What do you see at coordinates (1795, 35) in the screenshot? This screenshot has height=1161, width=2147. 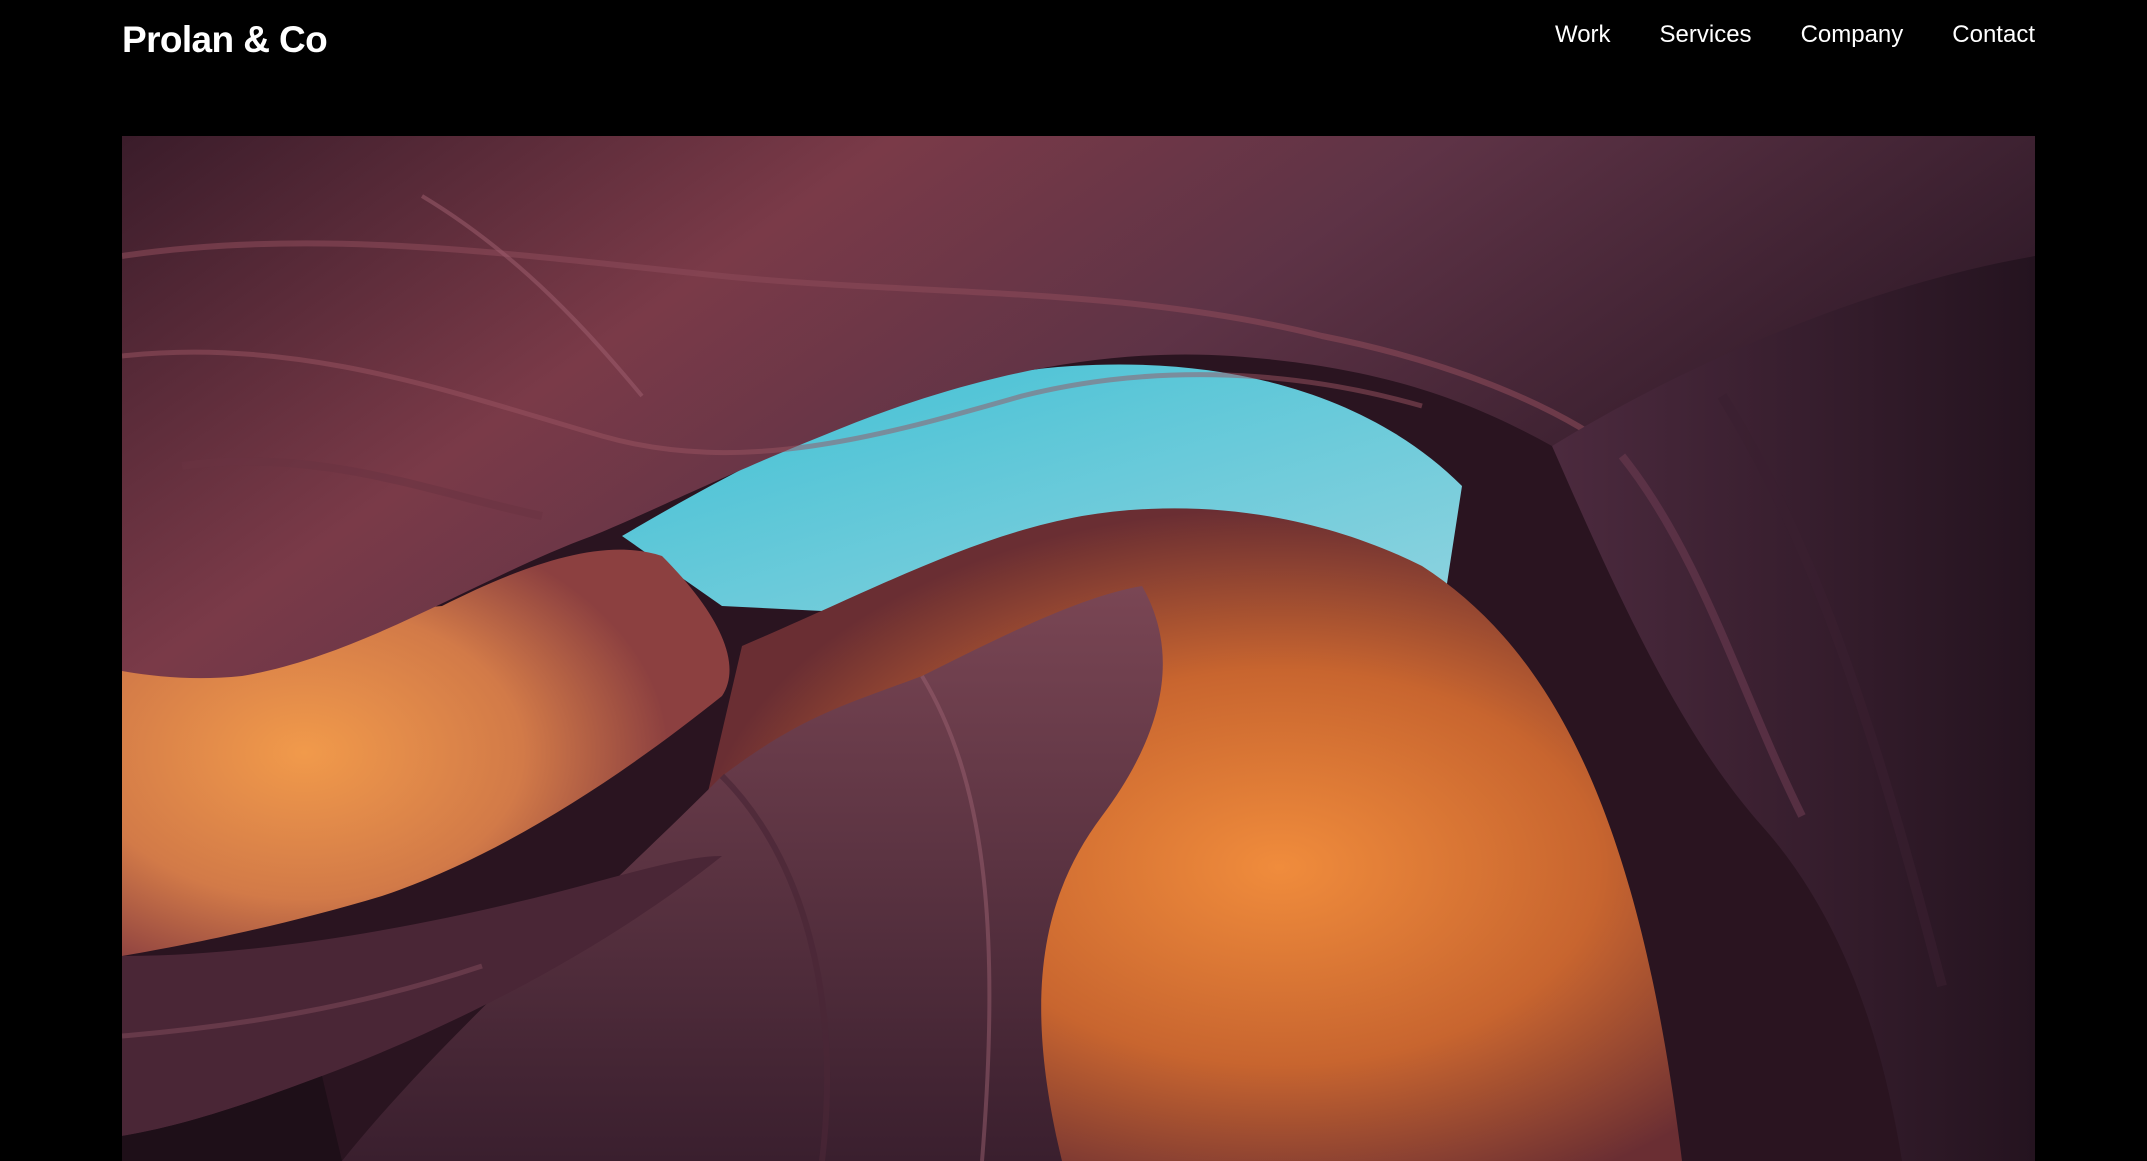 I see `main-nav: Work Services Company Contact` at bounding box center [1795, 35].